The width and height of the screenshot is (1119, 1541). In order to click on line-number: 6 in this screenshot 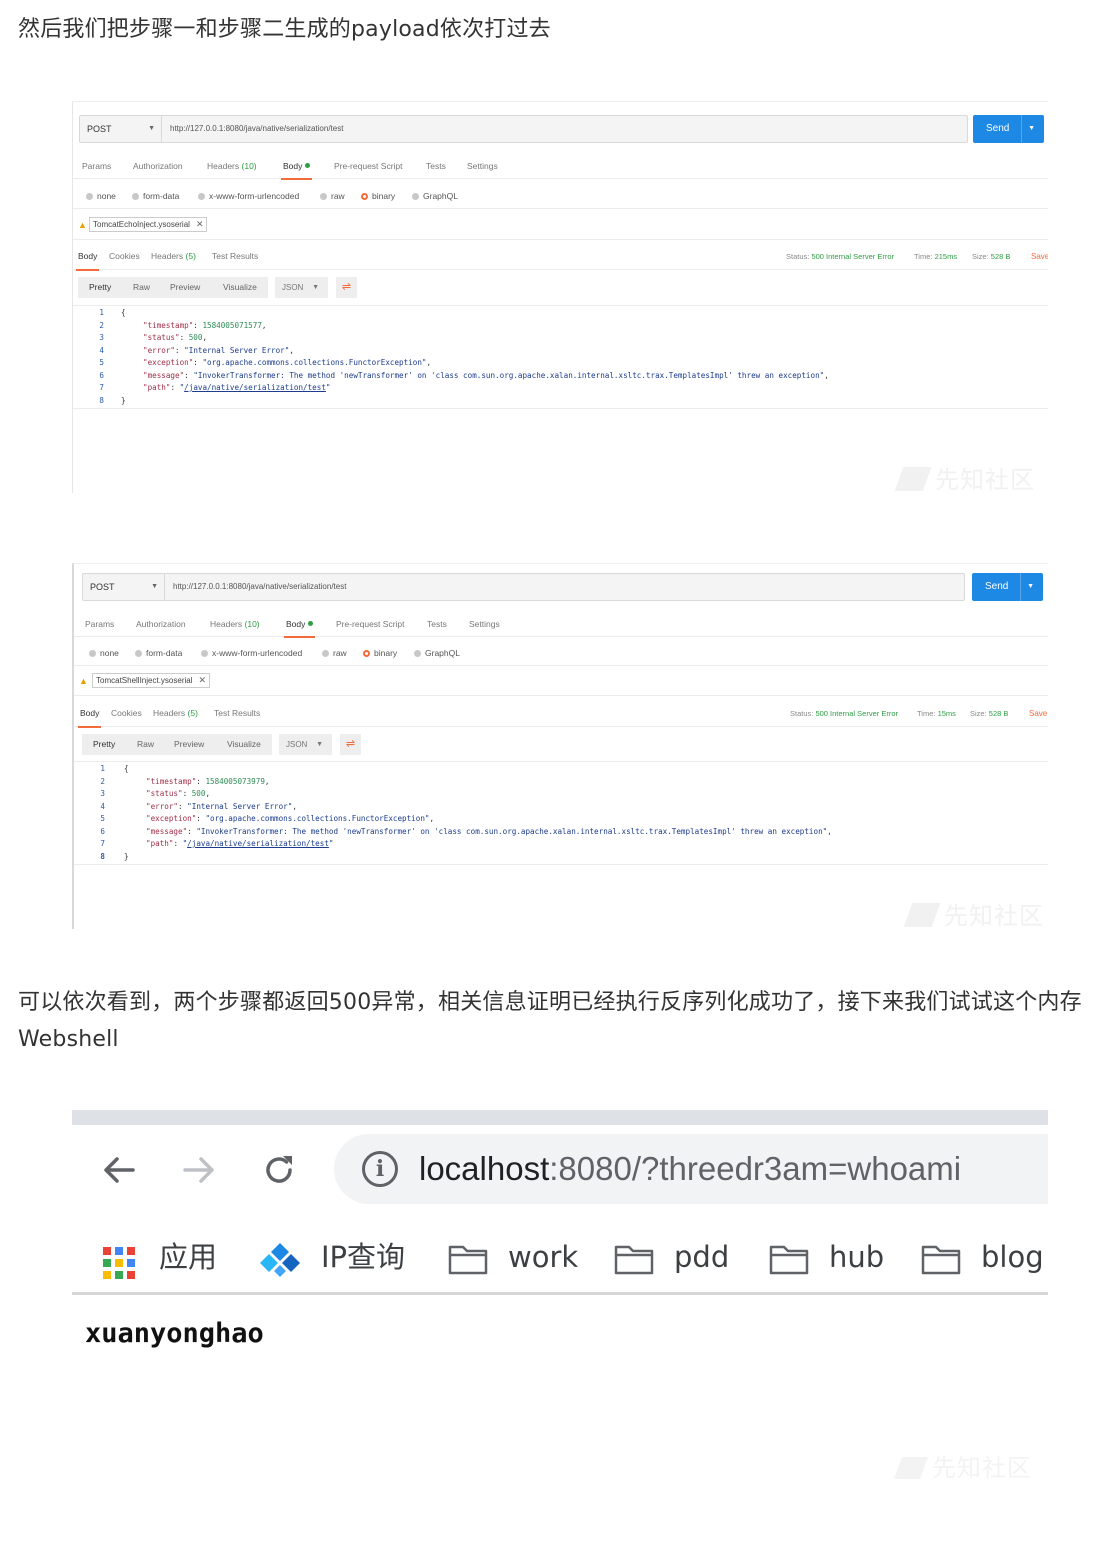, I will do `click(102, 831)`.